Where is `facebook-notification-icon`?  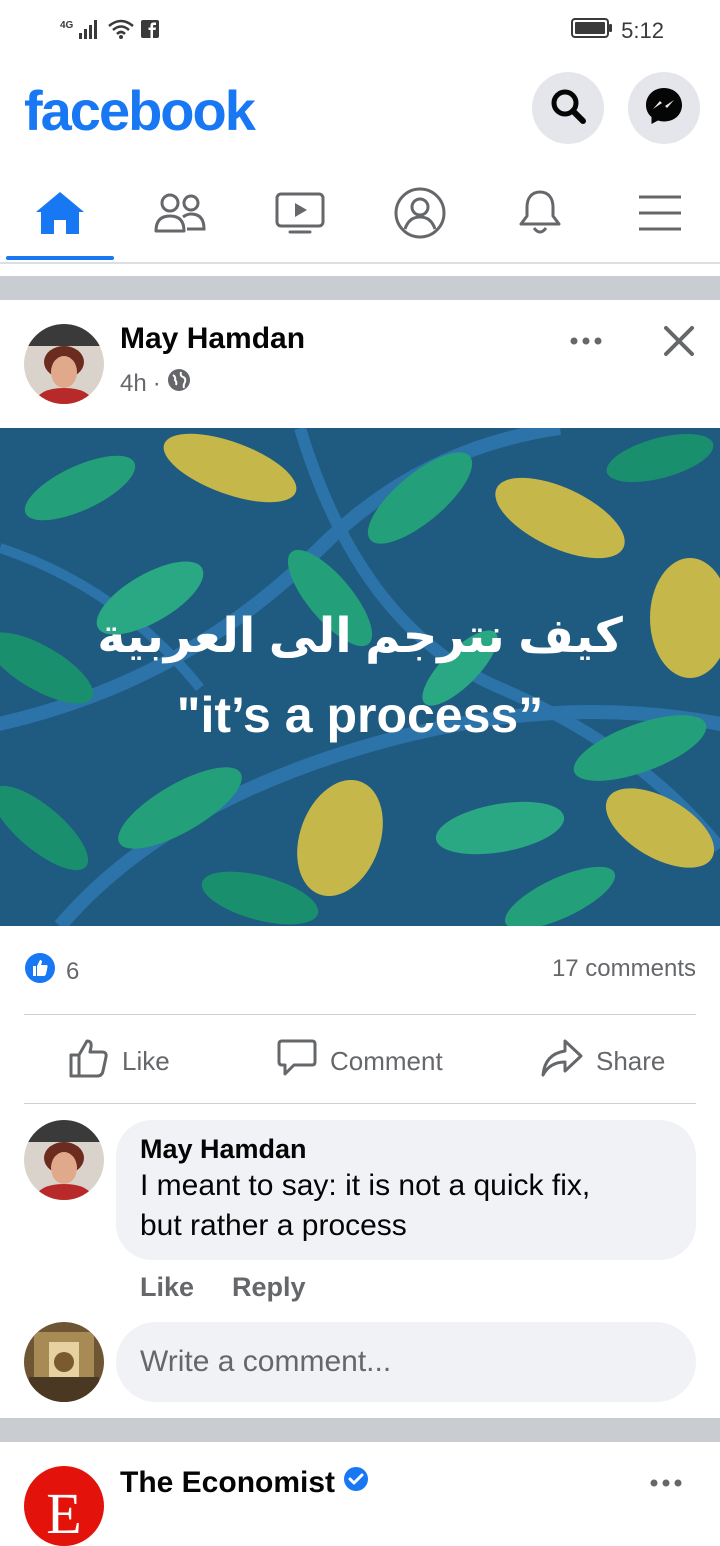
facebook-notification-icon is located at coordinates (150, 31).